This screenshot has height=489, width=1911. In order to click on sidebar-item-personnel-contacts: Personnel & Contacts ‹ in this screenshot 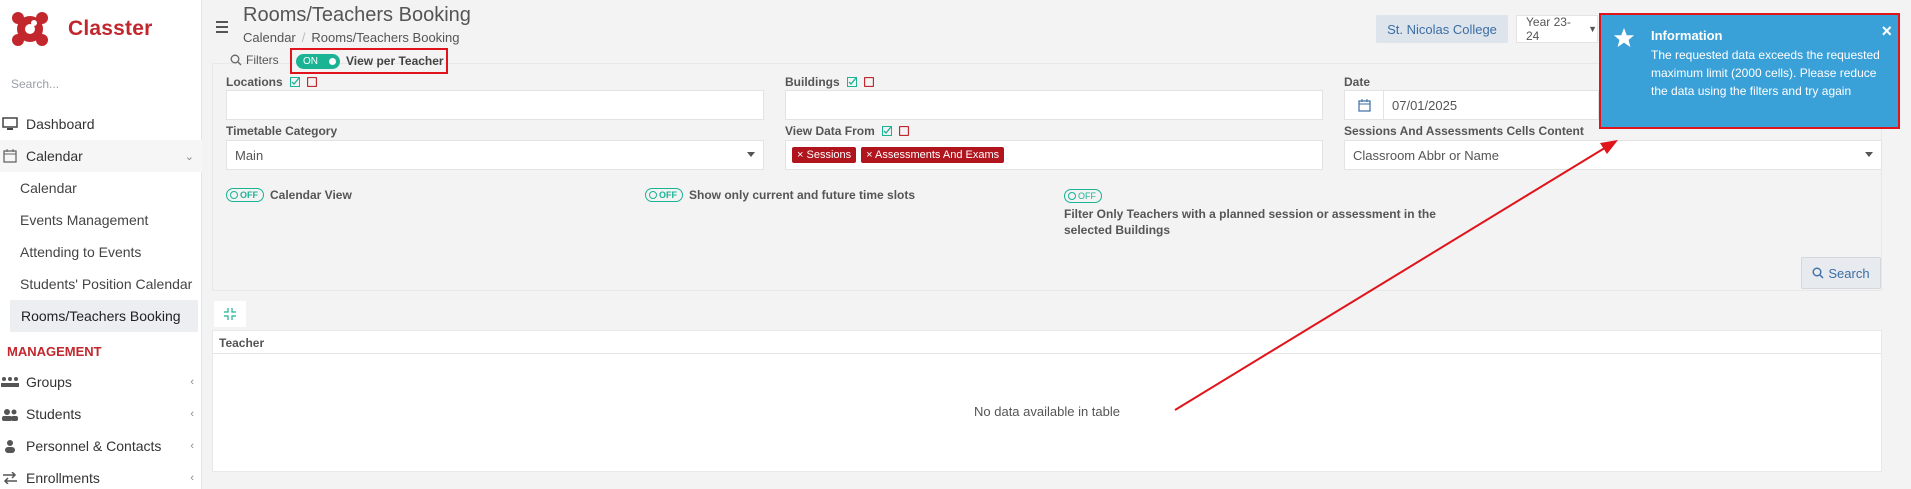, I will do `click(101, 446)`.